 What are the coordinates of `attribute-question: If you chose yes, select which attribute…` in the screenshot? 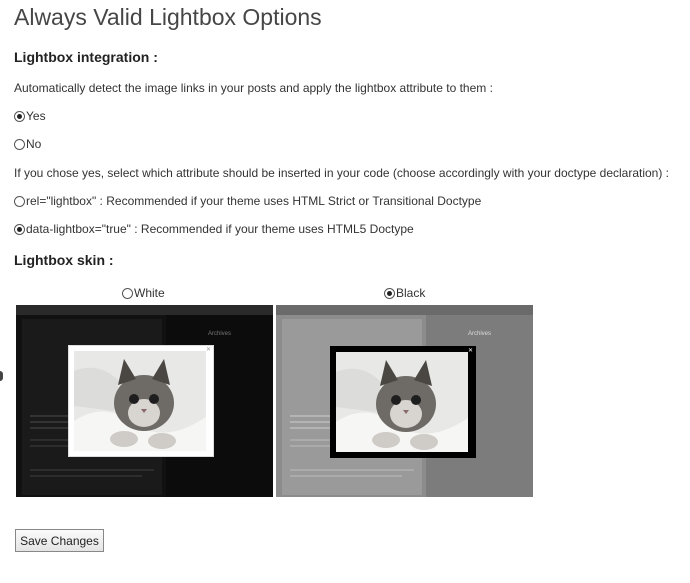 It's located at (342, 173).